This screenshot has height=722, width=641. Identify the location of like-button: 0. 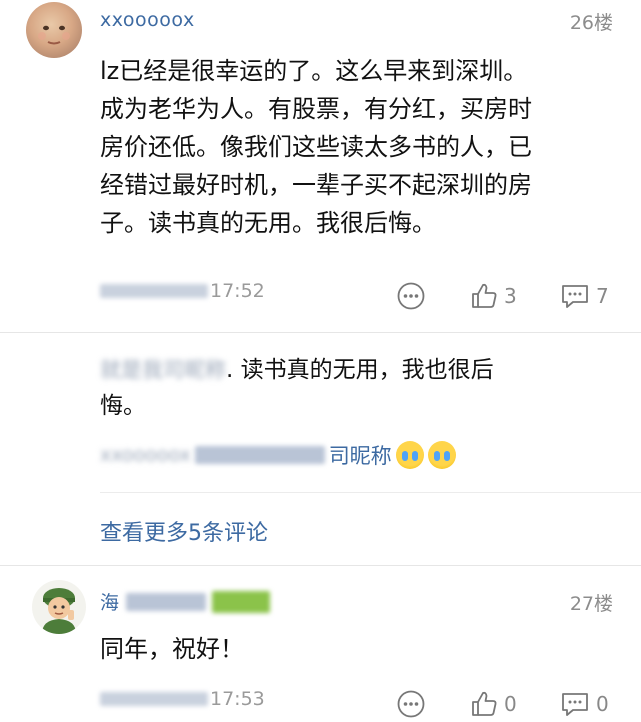
(493, 704).